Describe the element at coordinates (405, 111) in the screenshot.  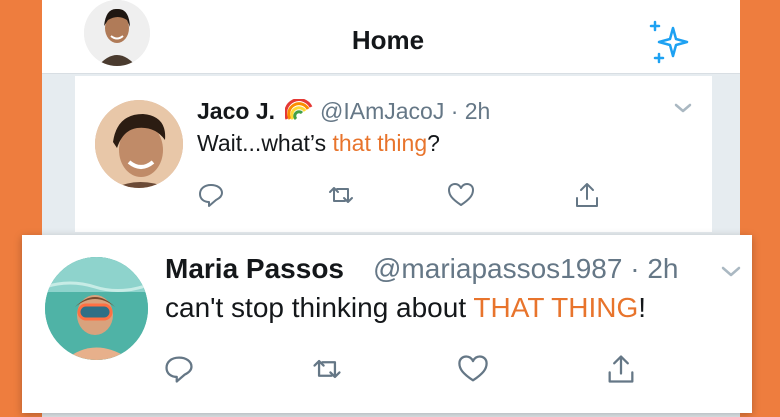
I see `author-handle: @IAmJacoJ · 2h` at that location.